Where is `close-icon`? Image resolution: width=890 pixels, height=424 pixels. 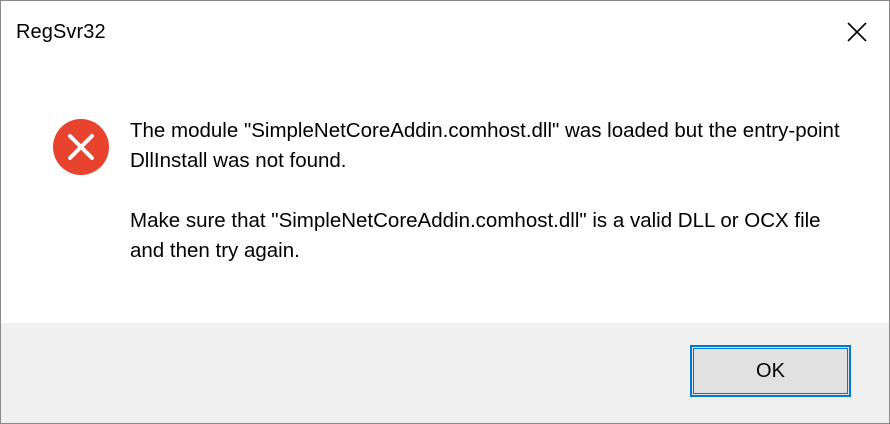 close-icon is located at coordinates (857, 32).